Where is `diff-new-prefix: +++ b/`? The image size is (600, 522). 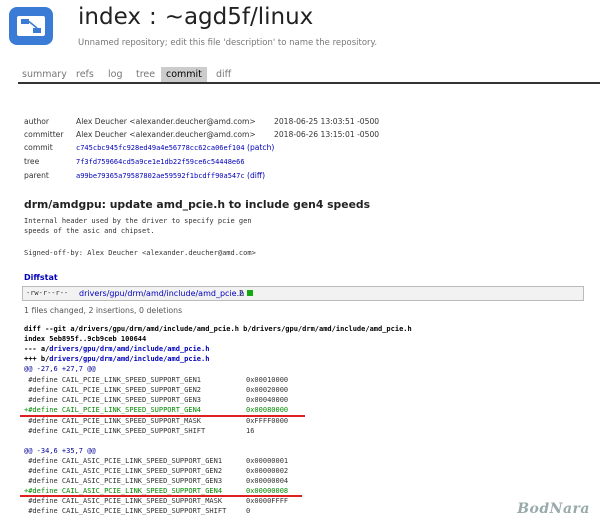
diff-new-prefix: +++ b/ is located at coordinates (37, 359).